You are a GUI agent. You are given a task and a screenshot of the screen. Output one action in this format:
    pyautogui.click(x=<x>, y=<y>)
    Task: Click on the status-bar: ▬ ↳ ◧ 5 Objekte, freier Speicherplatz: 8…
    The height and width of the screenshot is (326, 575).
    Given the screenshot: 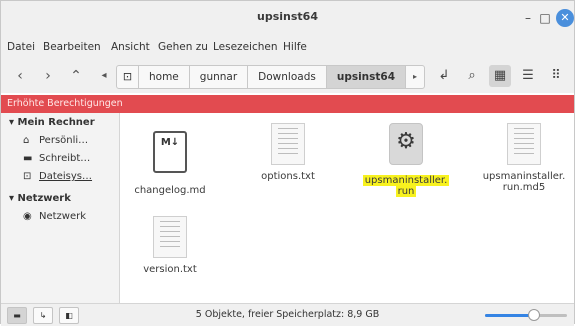 What is the action you would take?
    pyautogui.click(x=287, y=314)
    